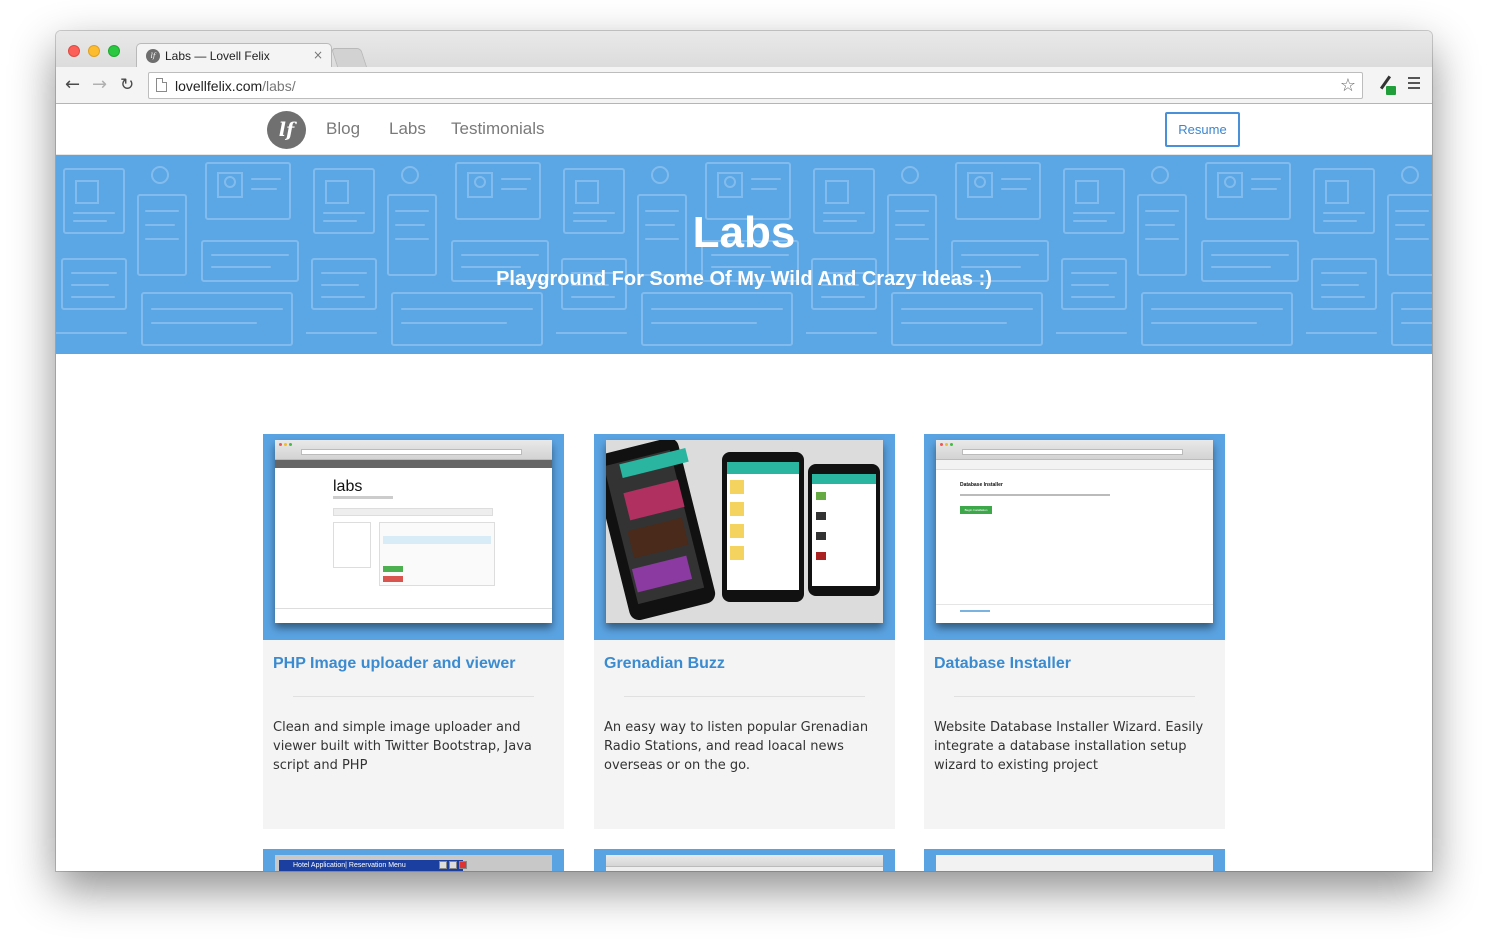 This screenshot has height=951, width=1488. What do you see at coordinates (153, 56) in the screenshot?
I see `favicon-icon: lf` at bounding box center [153, 56].